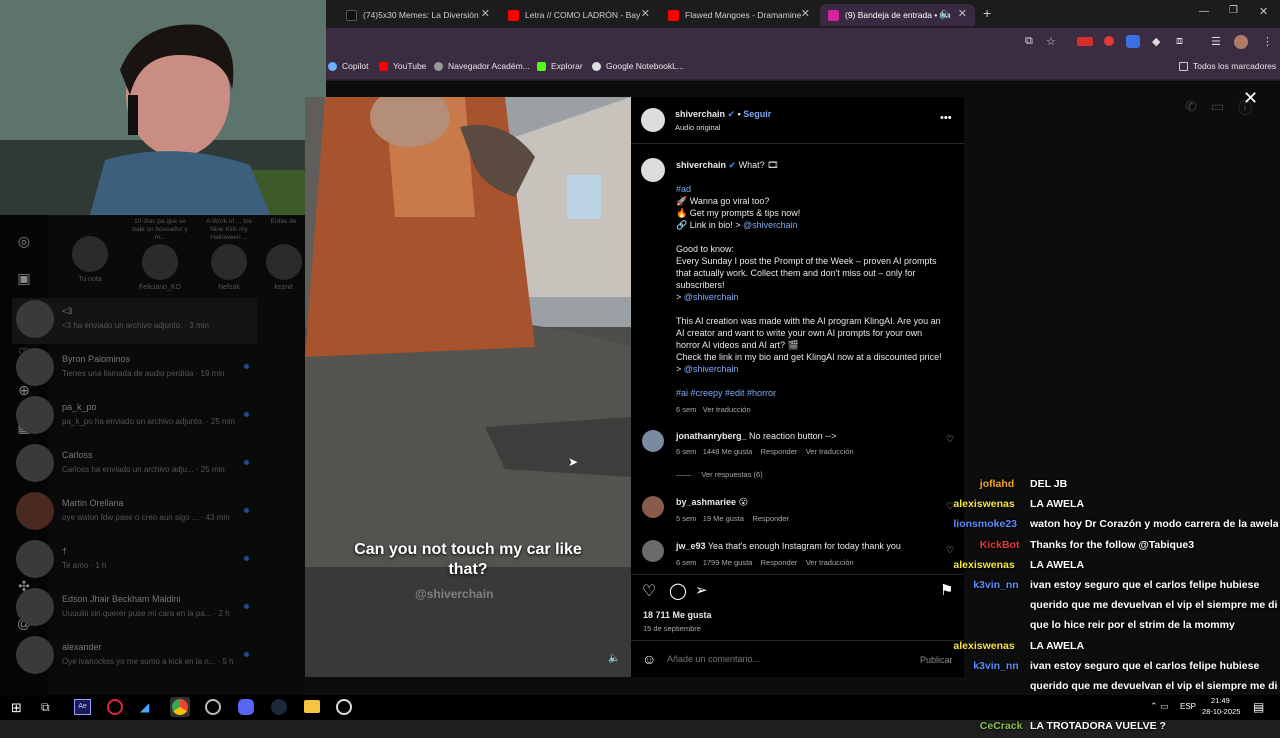  Describe the element at coordinates (82, 707) in the screenshot. I see `after-effects-icon: Ae` at that location.